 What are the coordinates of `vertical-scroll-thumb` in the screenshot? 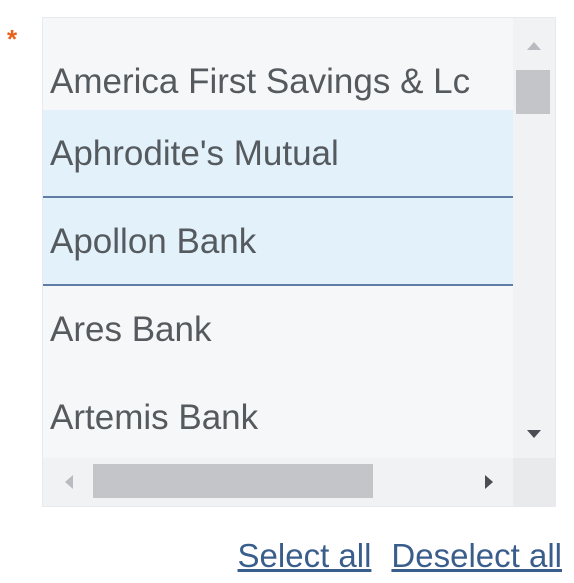 It's located at (533, 92).